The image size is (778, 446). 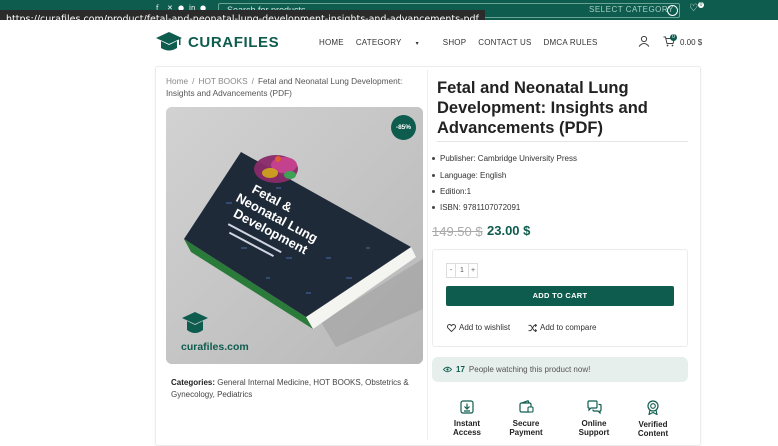 What do you see at coordinates (526, 418) in the screenshot?
I see `feature-secure-payment: Secure Payment` at bounding box center [526, 418].